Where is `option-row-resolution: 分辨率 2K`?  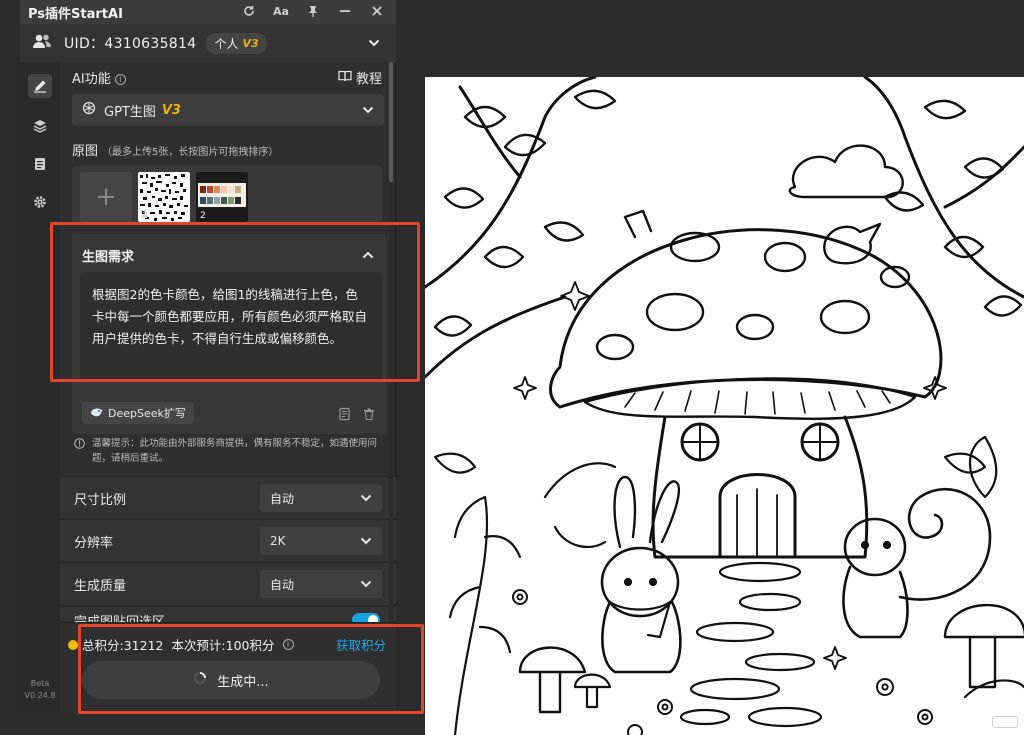 option-row-resolution: 分辨率 2K is located at coordinates (228, 540).